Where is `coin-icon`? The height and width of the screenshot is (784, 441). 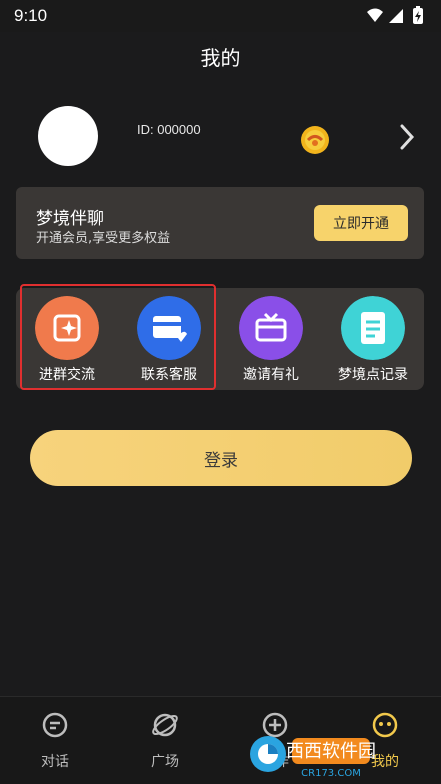 coin-icon is located at coordinates (315, 140).